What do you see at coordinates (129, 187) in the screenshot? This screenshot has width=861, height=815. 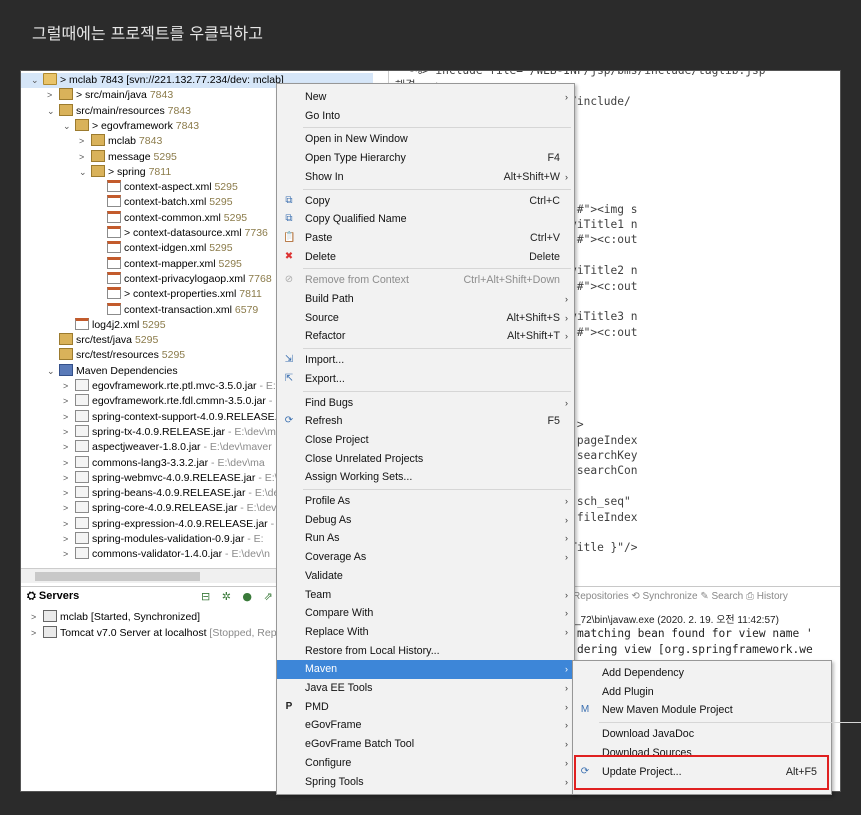 I see `tree-item: context-aspect.xml 5295` at bounding box center [129, 187].